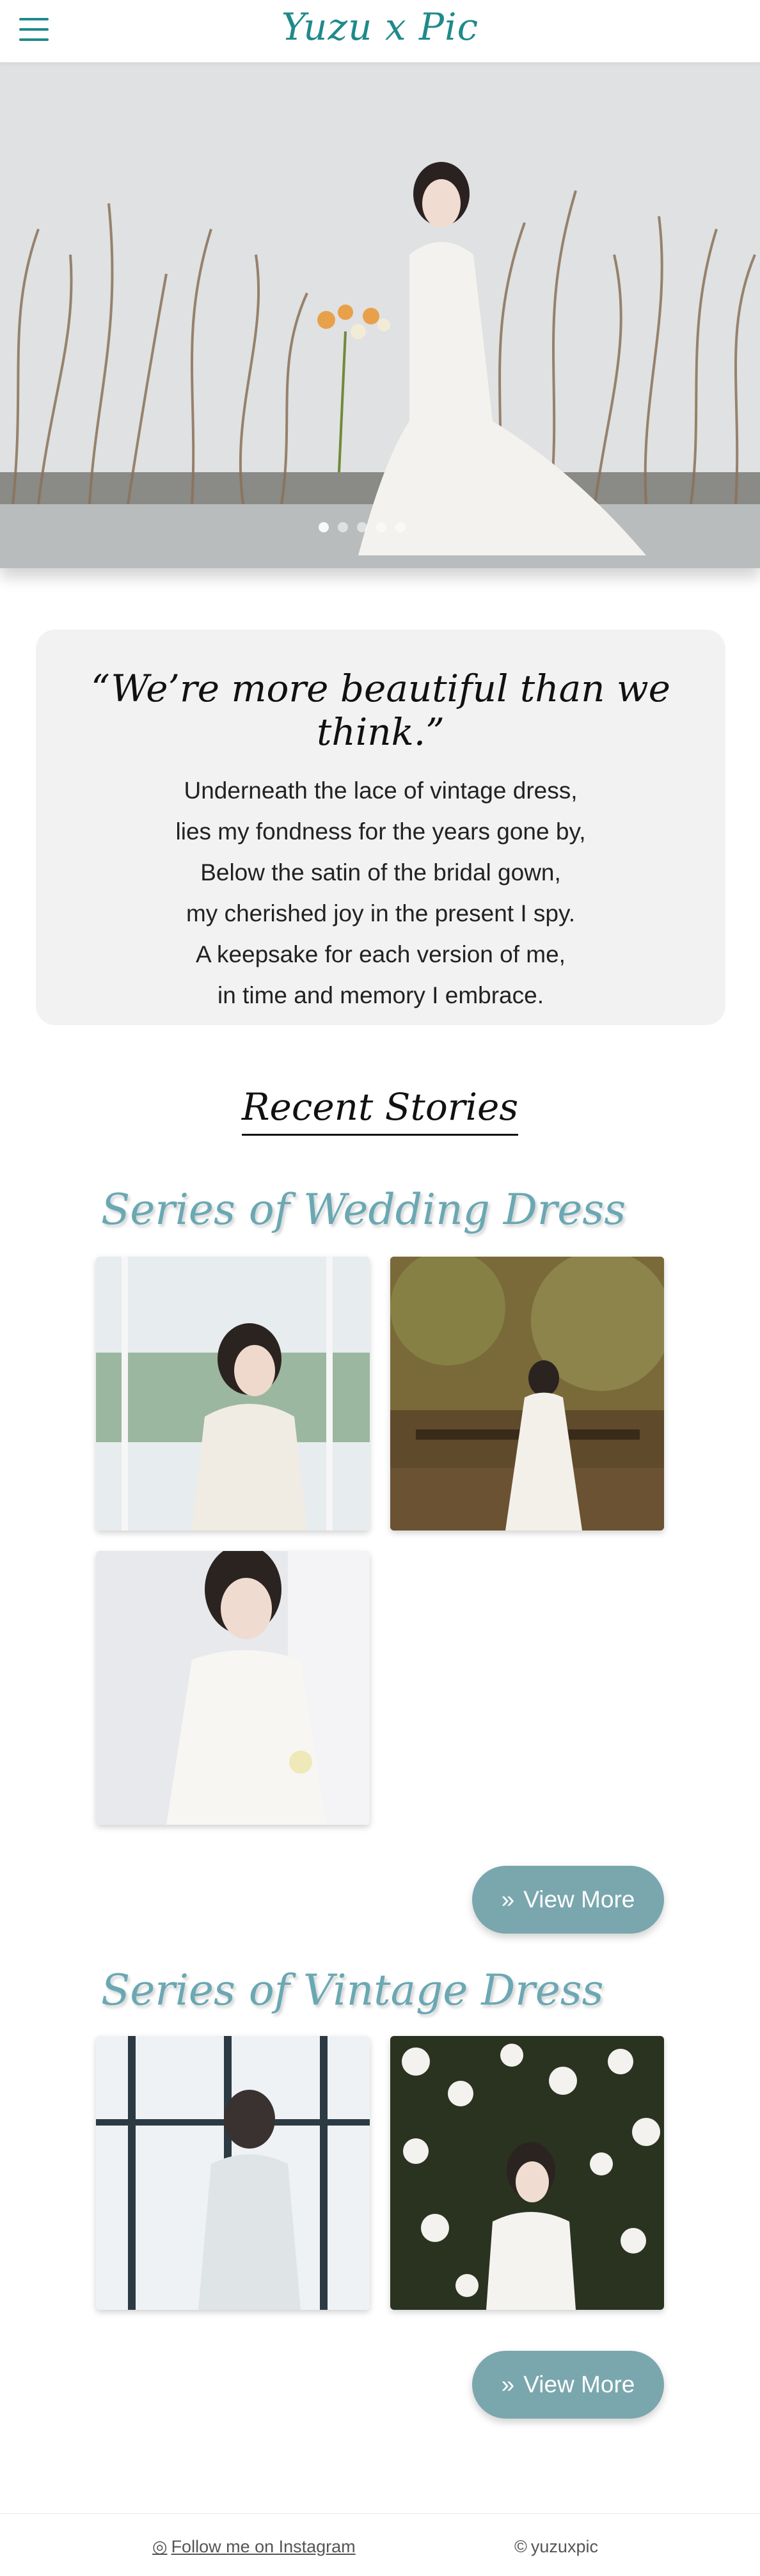  I want to click on copyright-icon: ©, so click(520, 2547).